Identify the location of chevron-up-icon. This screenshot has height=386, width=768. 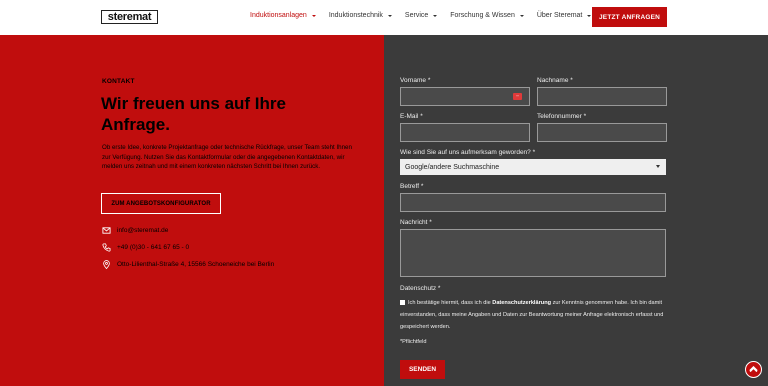
(753, 369).